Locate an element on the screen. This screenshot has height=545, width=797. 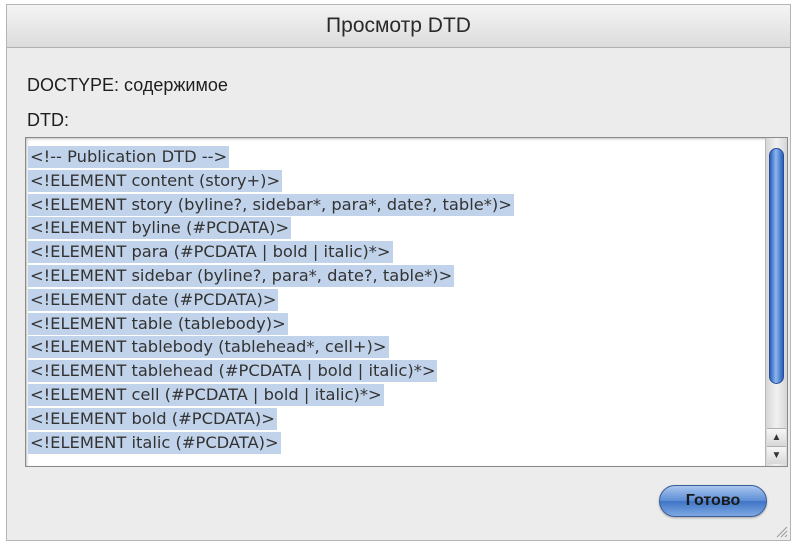
dtd-line: <!ELEMENT date (#PCDATA)> is located at coordinates (393, 300).